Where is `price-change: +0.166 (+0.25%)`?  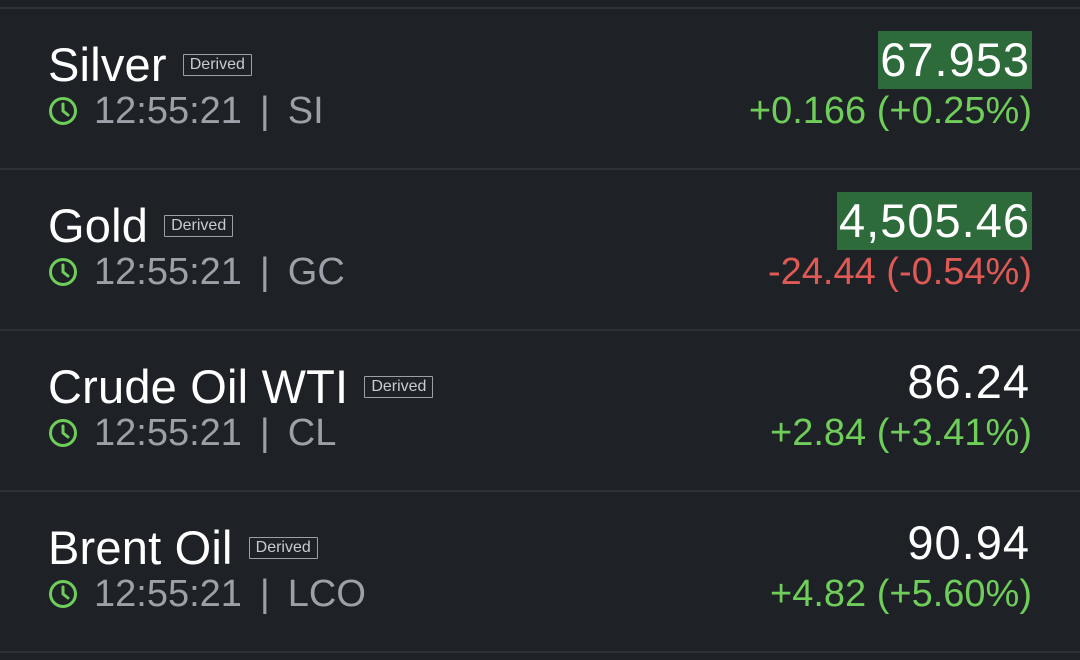
price-change: +0.166 (+0.25%) is located at coordinates (890, 111).